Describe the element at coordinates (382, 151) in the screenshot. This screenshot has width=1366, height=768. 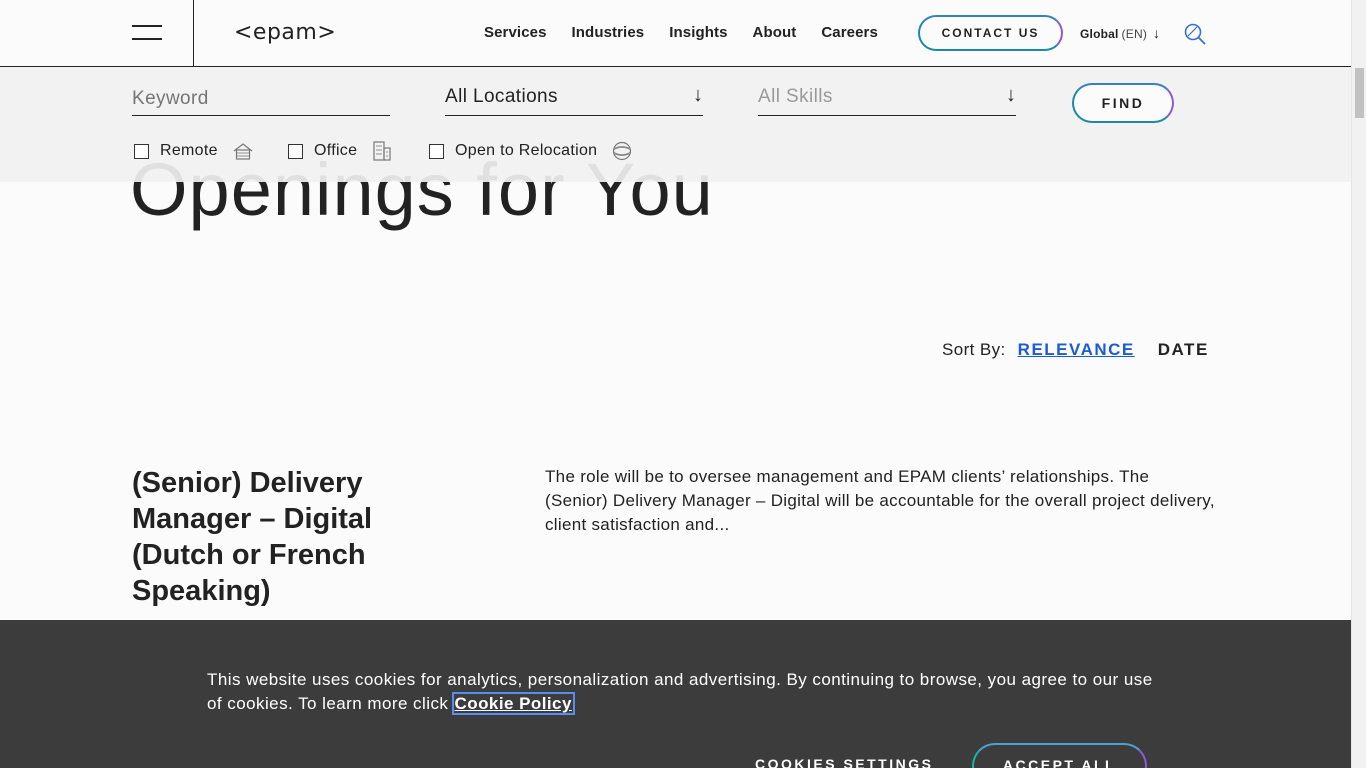
I see `office-building-icon` at that location.